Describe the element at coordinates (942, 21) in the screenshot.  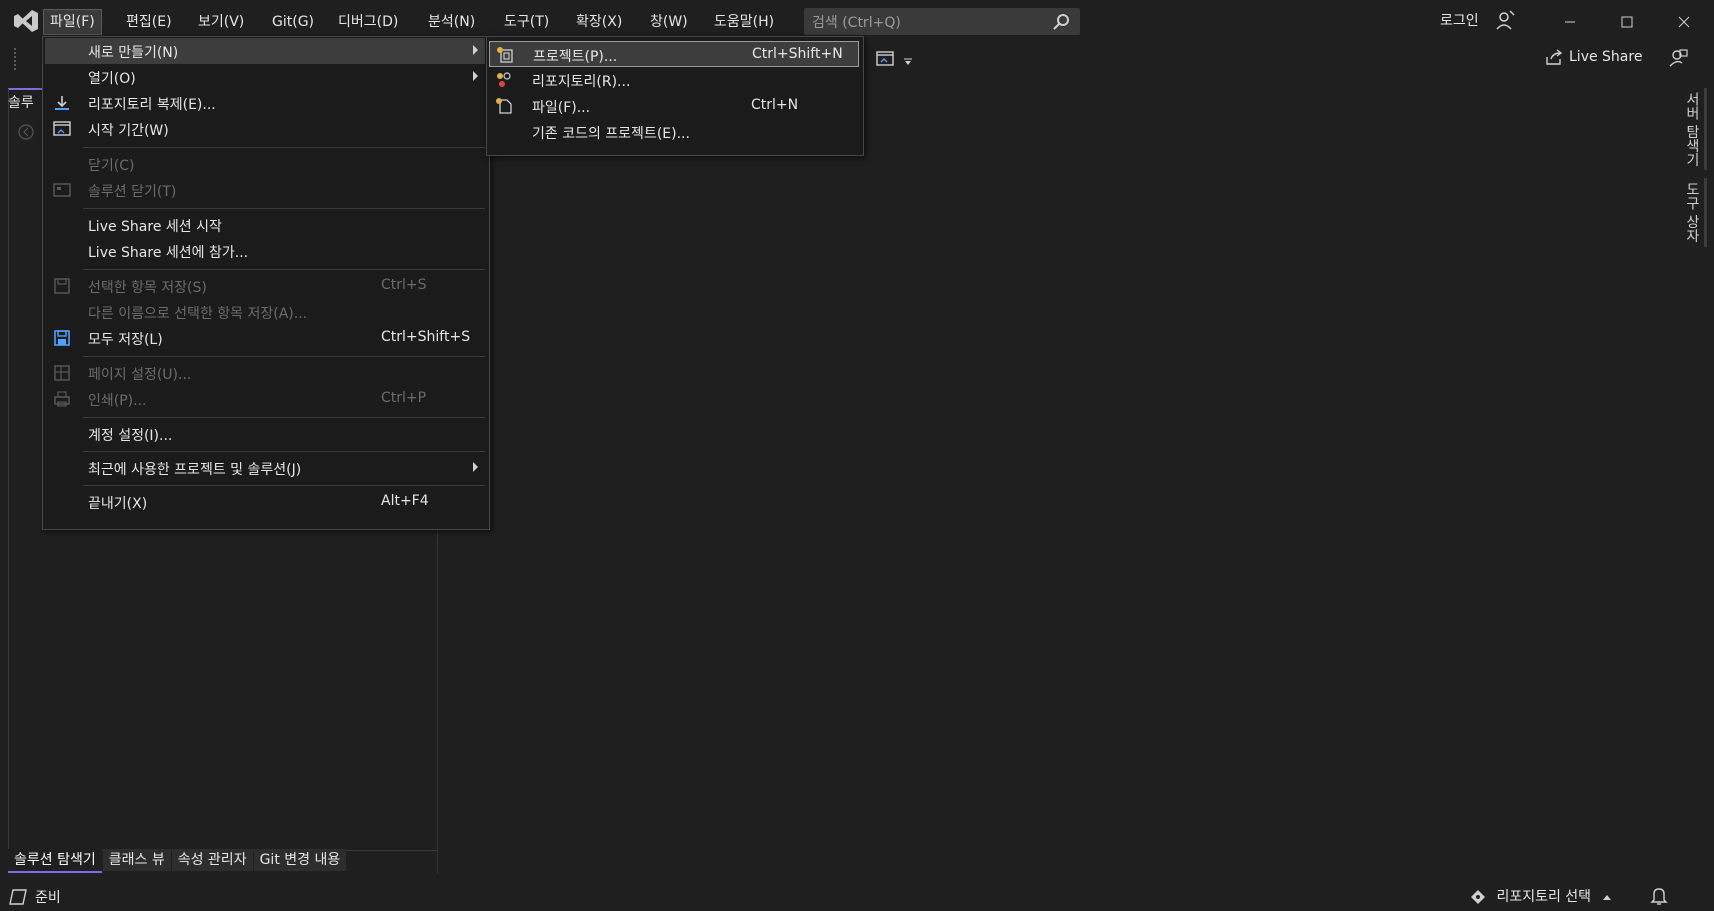
I see `search-input: 검색 (Ctrl+Q)` at that location.